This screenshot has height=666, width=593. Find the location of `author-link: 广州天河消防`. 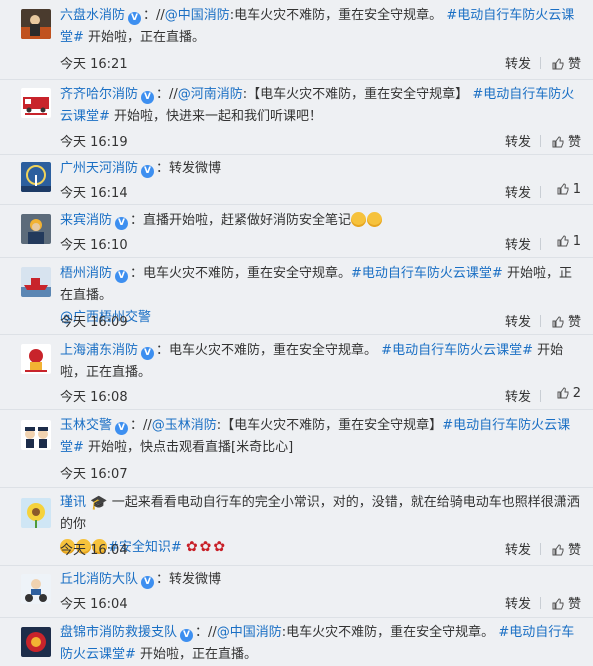

author-link: 广州天河消防 is located at coordinates (99, 168).